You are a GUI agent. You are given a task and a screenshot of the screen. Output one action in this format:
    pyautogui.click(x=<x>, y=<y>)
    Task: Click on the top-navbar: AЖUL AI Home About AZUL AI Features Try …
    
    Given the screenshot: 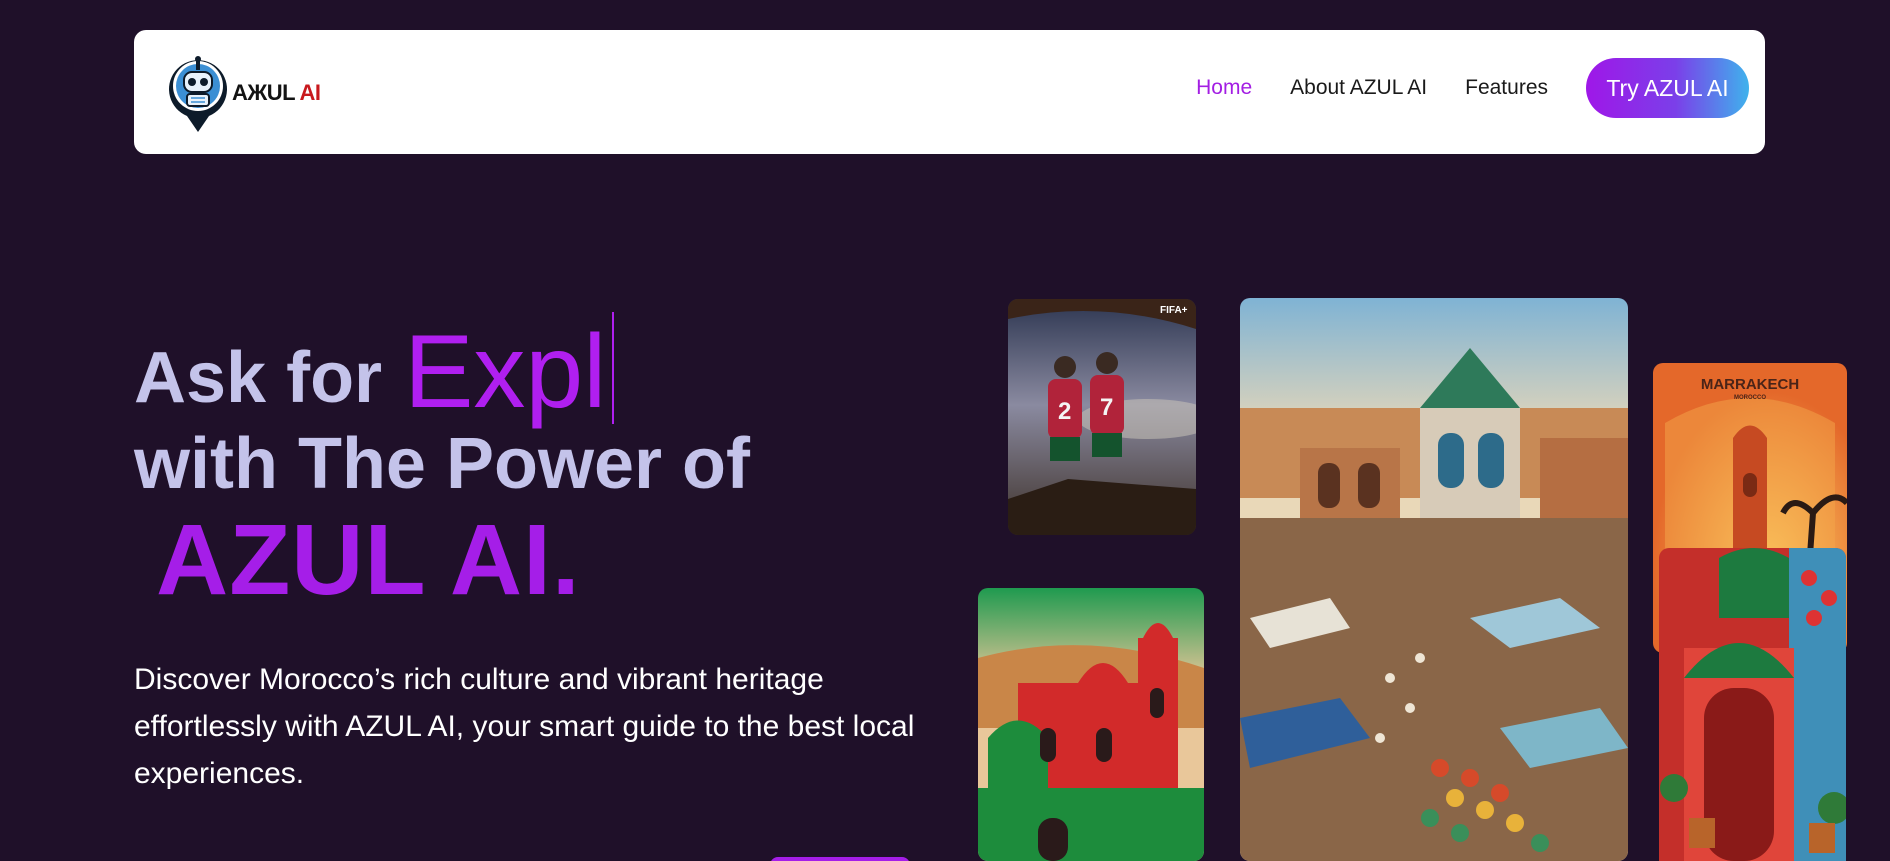 What is the action you would take?
    pyautogui.click(x=949, y=92)
    